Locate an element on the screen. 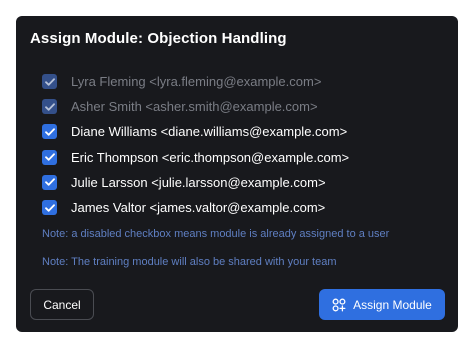  user-label: Asher Smith <asher.smith@example.com> is located at coordinates (194, 107).